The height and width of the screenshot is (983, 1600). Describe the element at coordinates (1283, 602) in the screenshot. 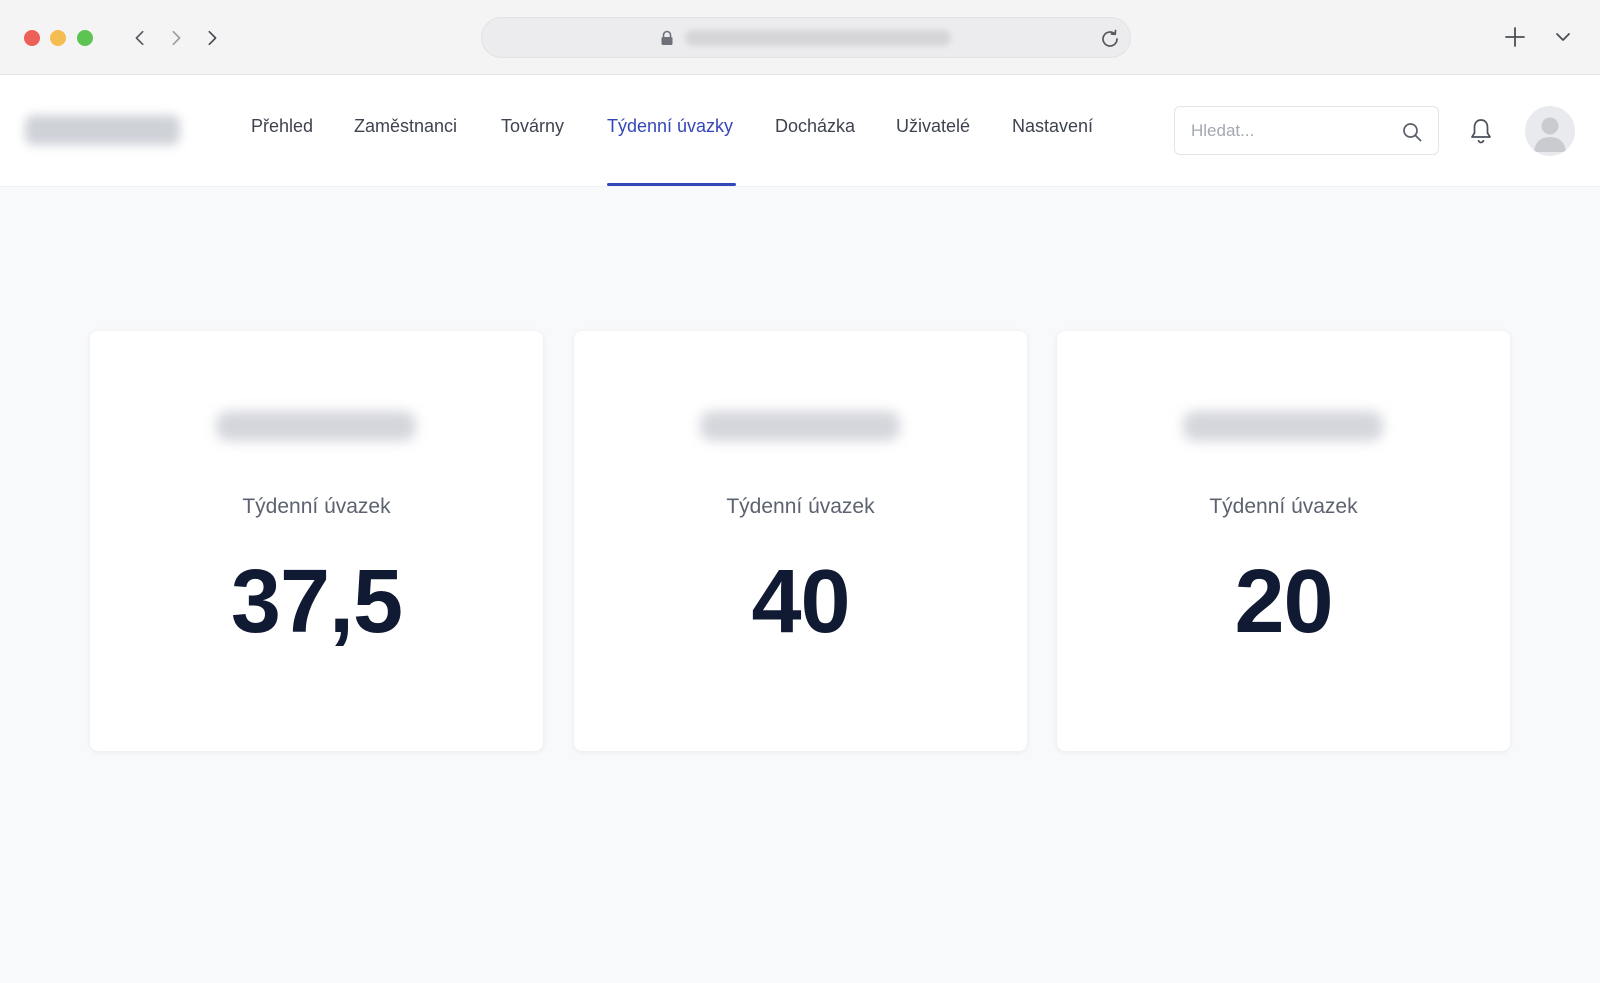

I see `card-value: 20` at that location.